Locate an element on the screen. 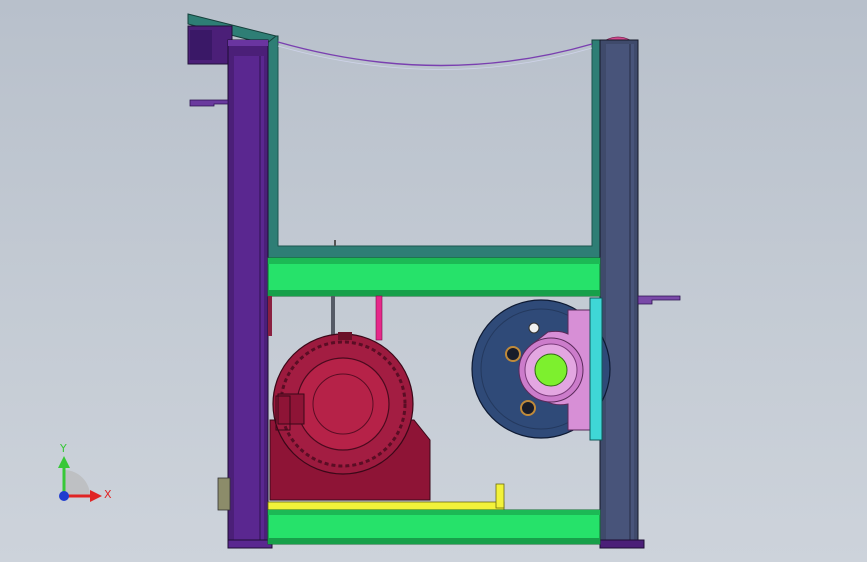 The width and height of the screenshot is (867, 562). lower-cross-beam is located at coordinates (434, 527).